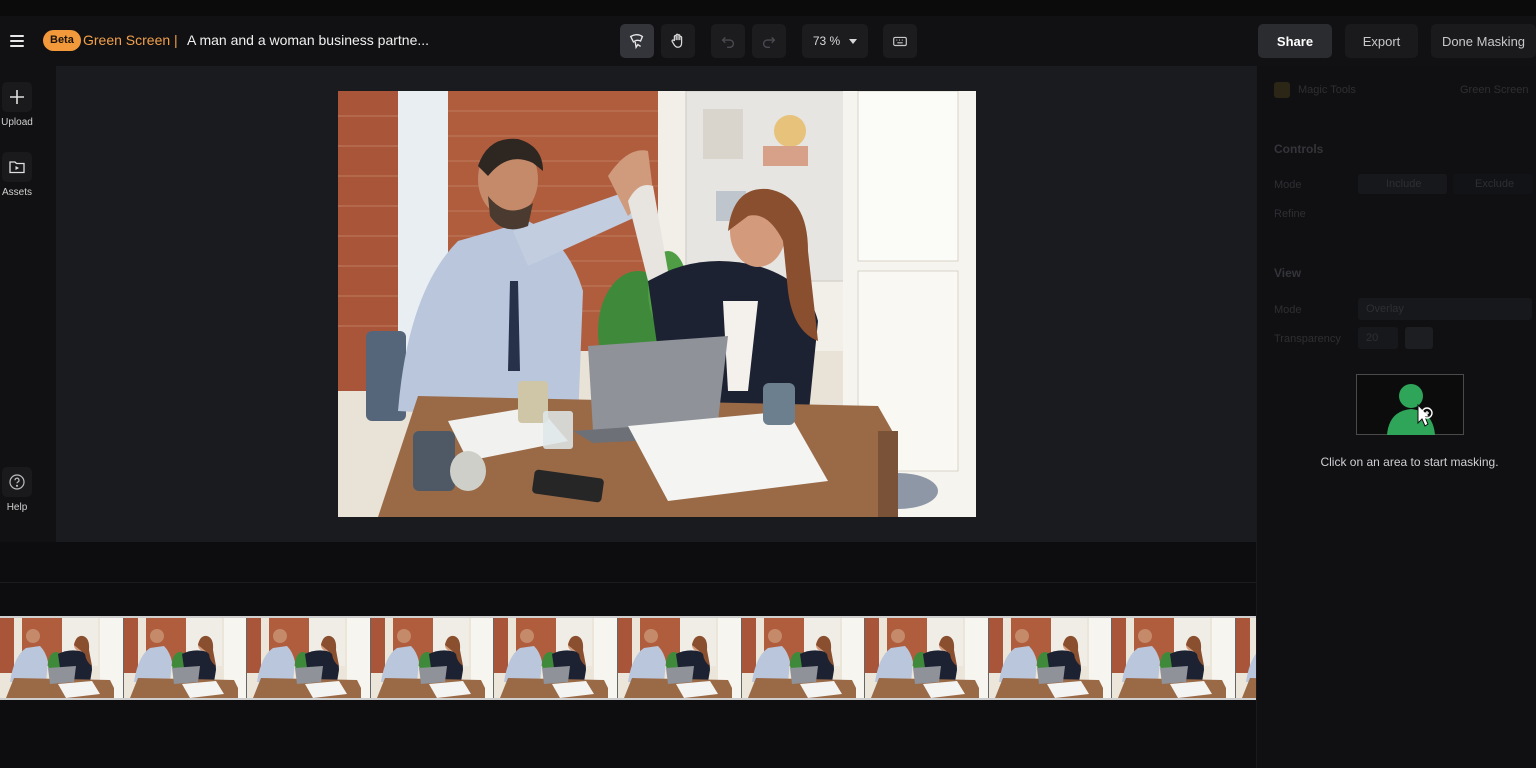 Image resolution: width=1536 pixels, height=768 pixels. What do you see at coordinates (17, 122) in the screenshot?
I see `sidebar-item-label: Upload` at bounding box center [17, 122].